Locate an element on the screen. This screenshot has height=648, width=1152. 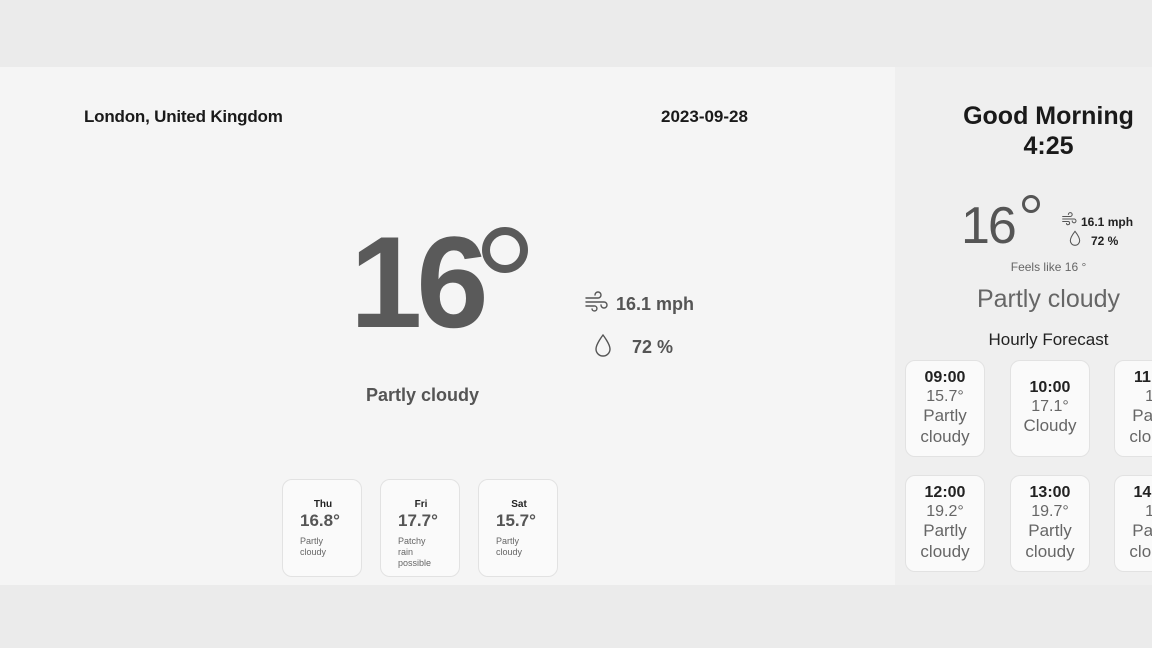
side-wind-stat: 16.1 mph is located at coordinates (1097, 221).